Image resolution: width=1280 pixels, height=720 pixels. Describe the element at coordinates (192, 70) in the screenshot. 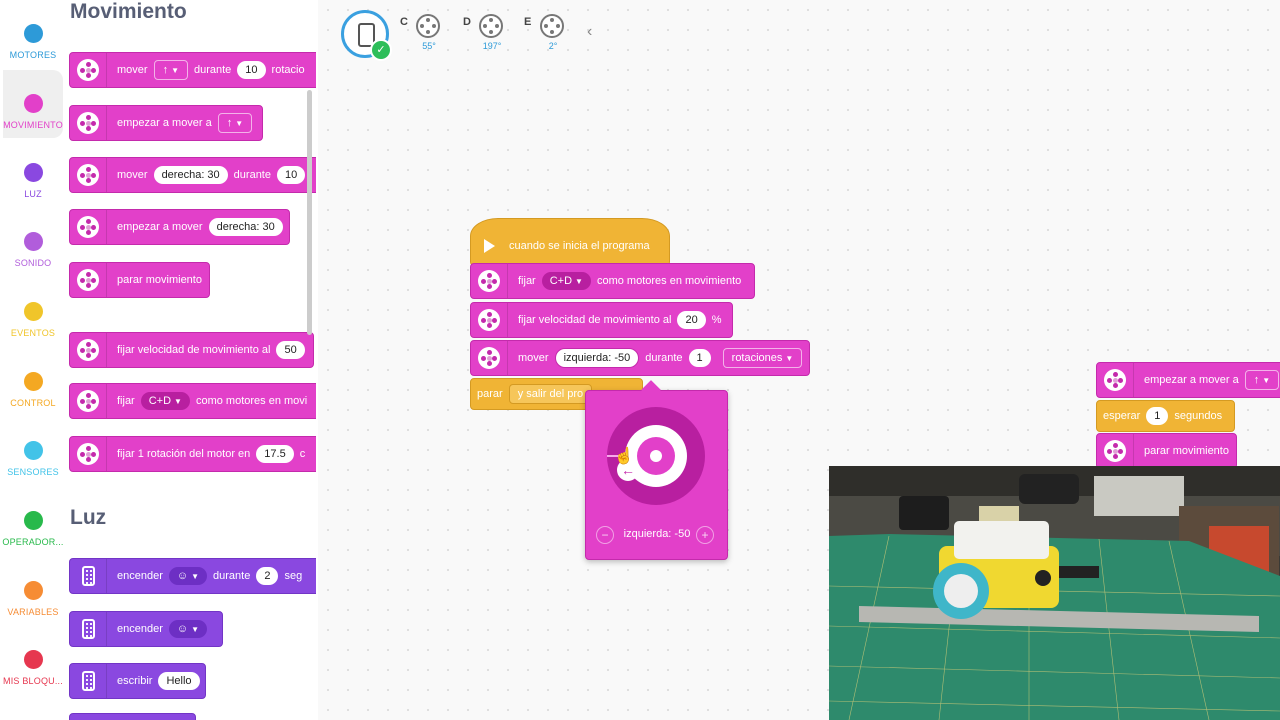

I see `palette-move-direction-block: mover ↑ ▼ durante 10 rotacio` at that location.